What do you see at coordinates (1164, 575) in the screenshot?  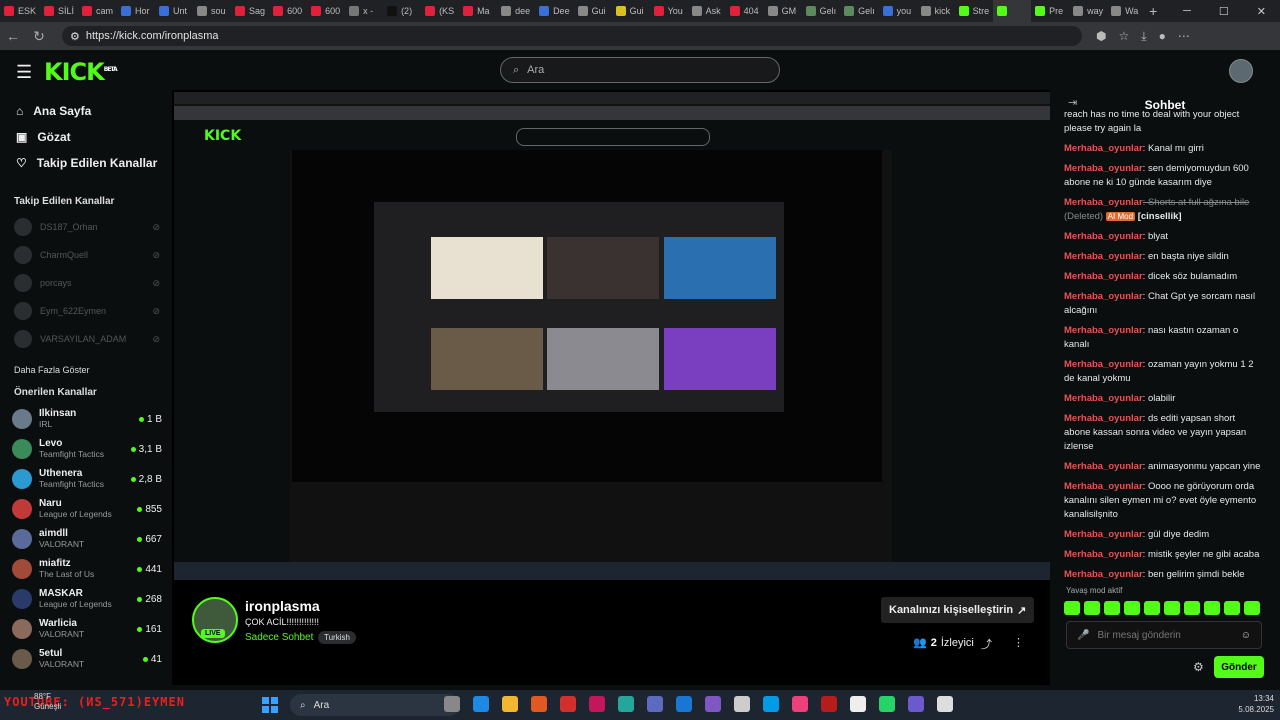 I see `chat-message: Merhaba_oyunlar: ben gelirim şimdi bekle` at bounding box center [1164, 575].